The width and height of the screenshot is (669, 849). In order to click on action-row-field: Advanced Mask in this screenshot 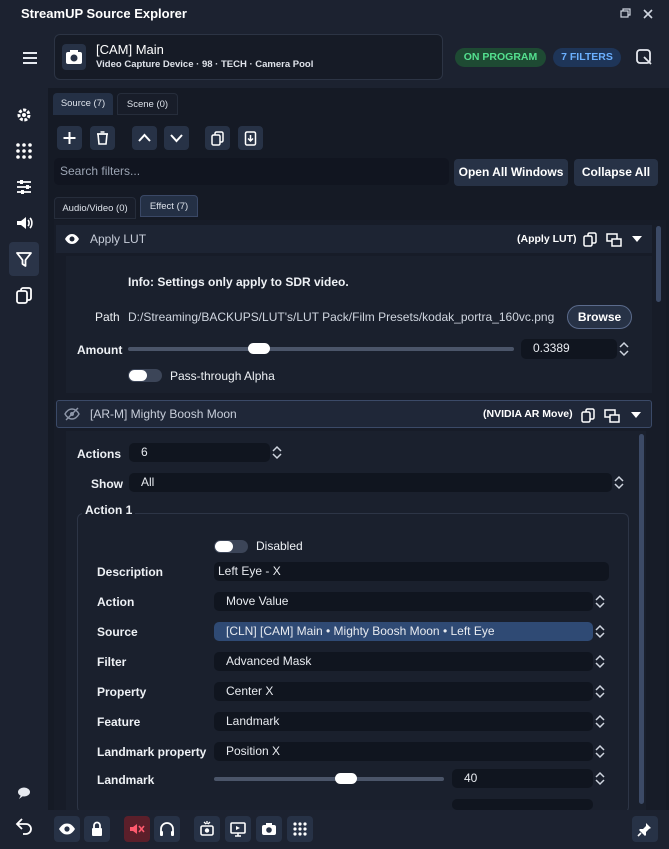, I will do `click(403, 661)`.